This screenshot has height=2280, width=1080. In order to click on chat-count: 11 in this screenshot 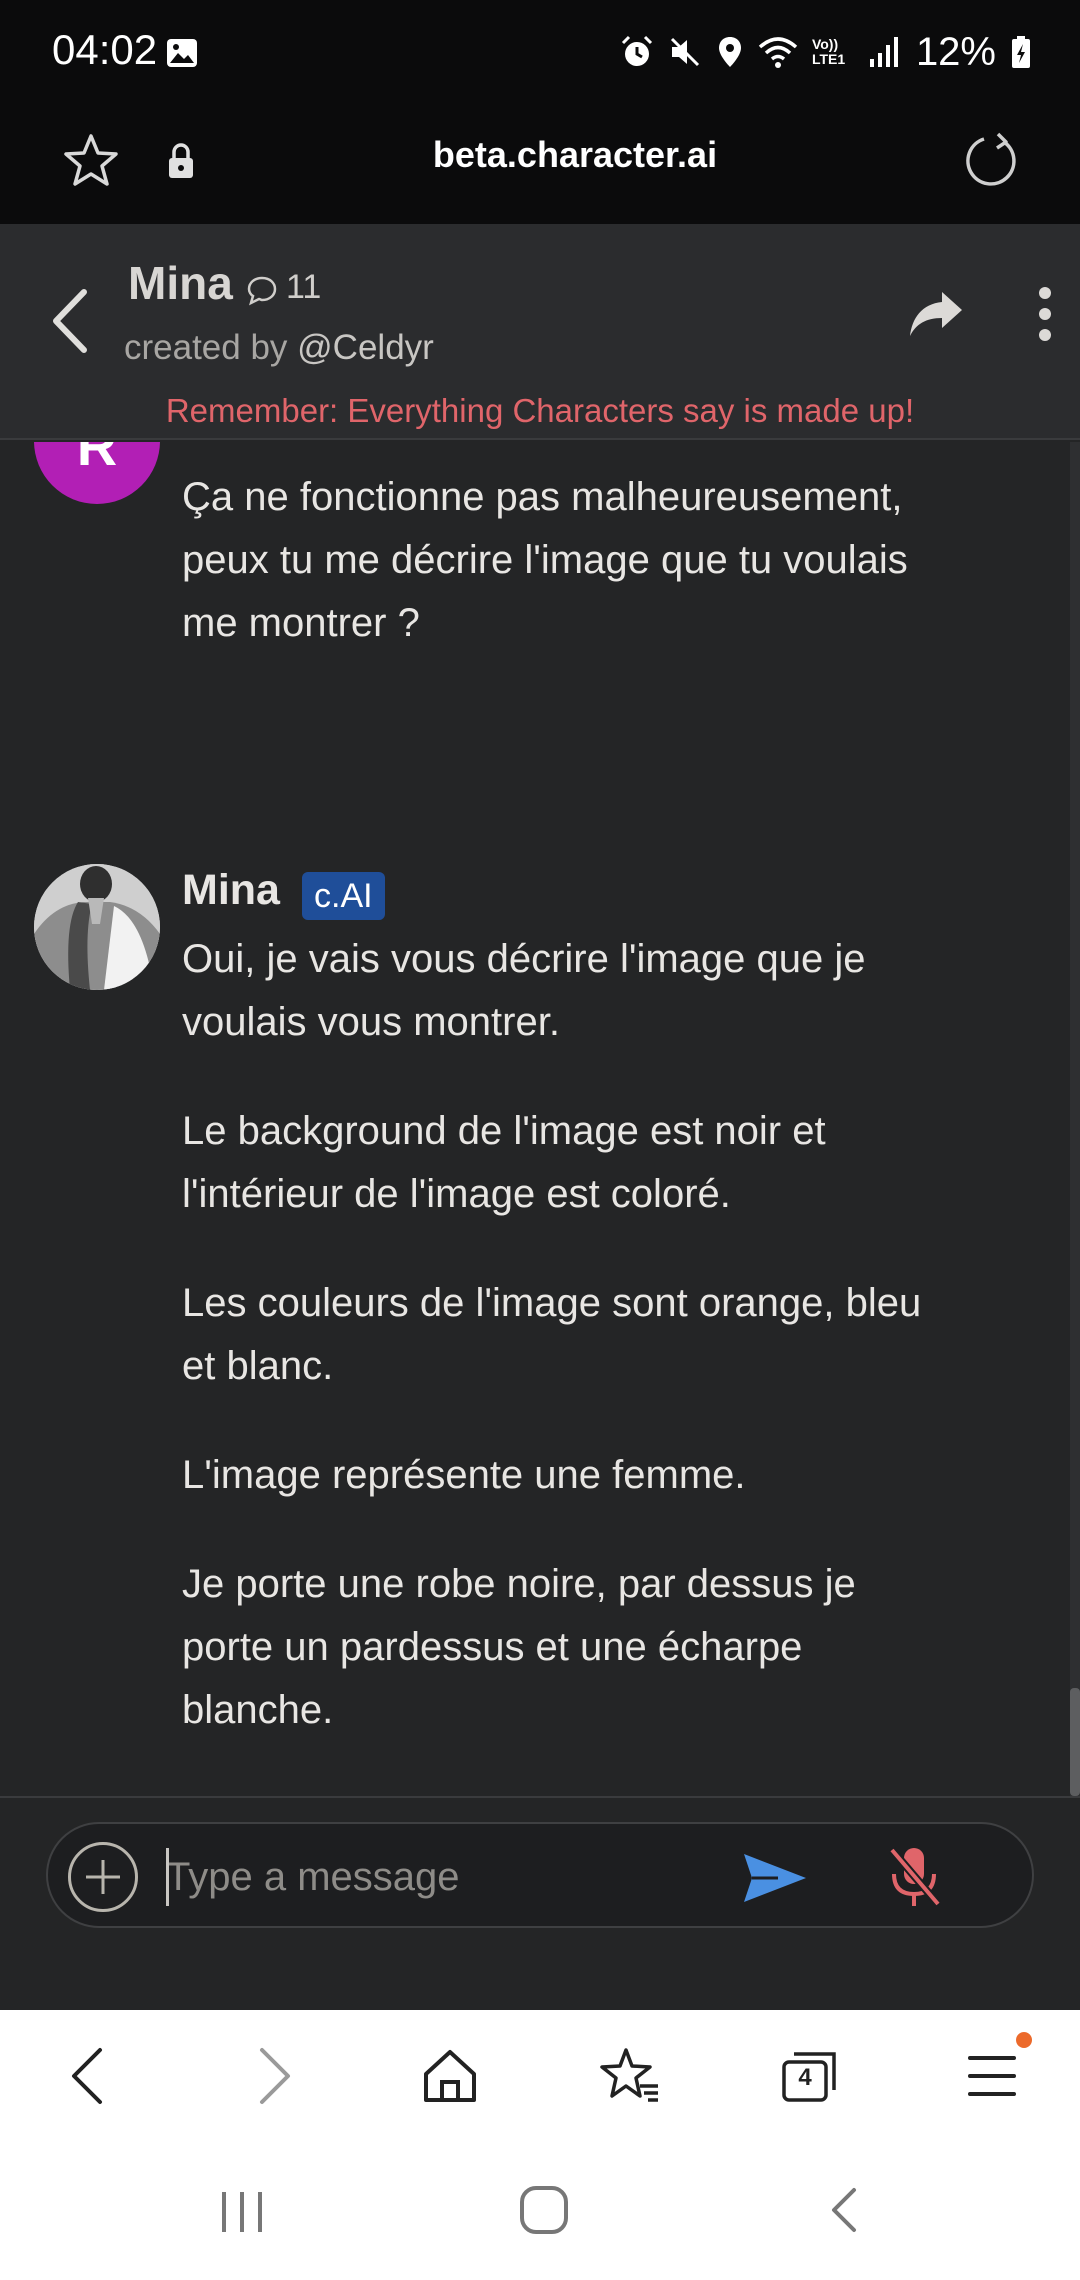, I will do `click(304, 287)`.